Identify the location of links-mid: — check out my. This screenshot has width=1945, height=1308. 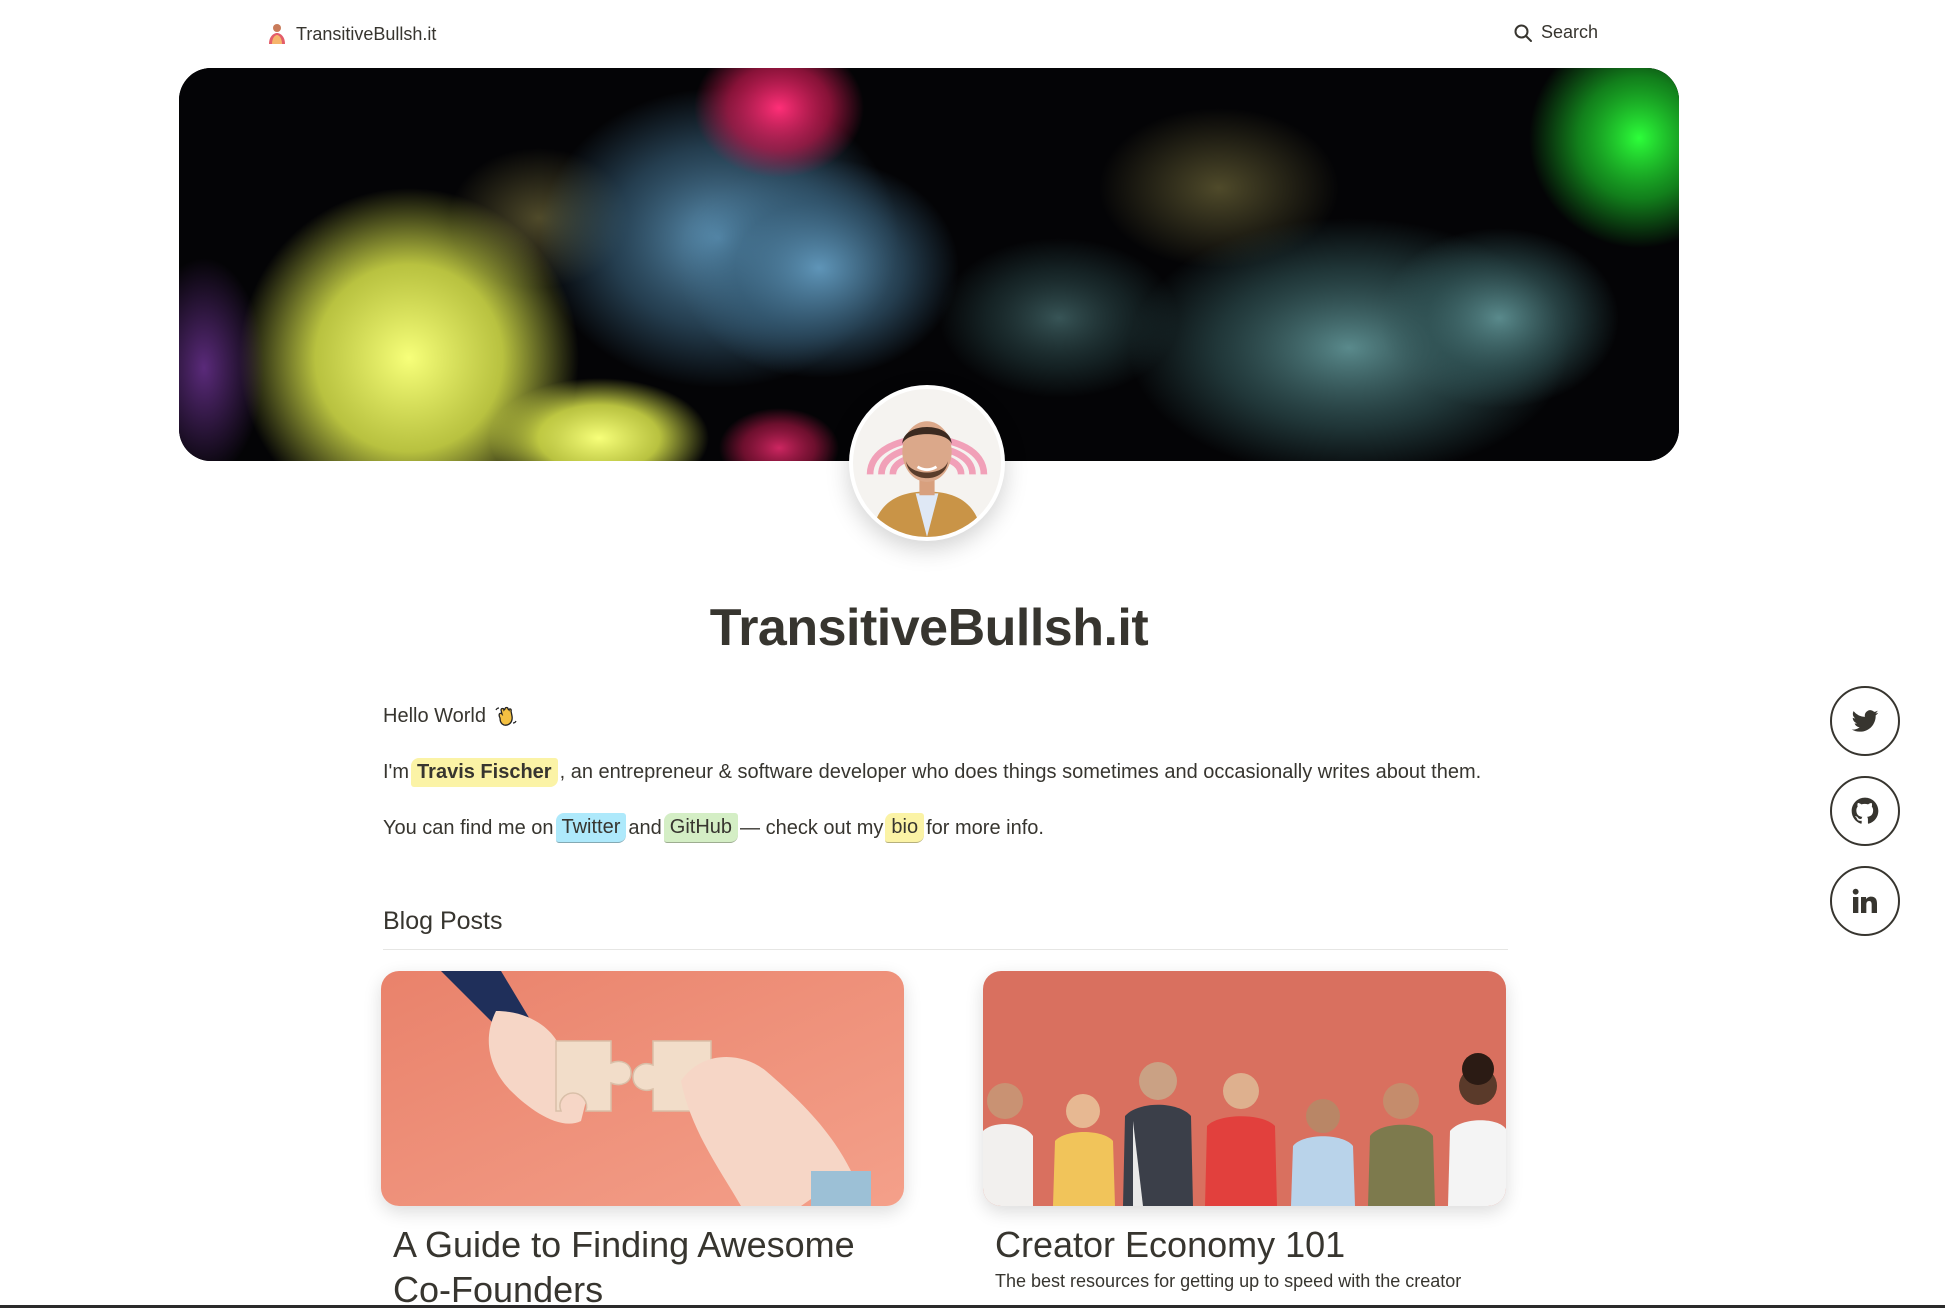
(812, 827).